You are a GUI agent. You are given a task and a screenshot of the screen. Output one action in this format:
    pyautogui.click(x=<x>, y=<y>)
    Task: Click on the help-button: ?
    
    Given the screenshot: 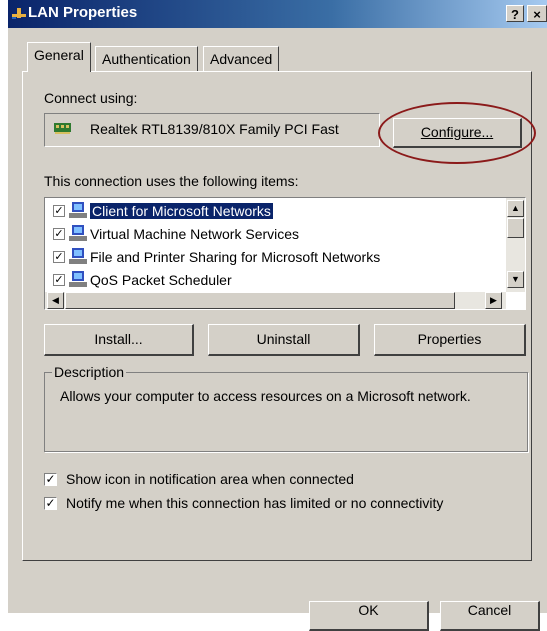 What is the action you would take?
    pyautogui.click(x=515, y=13)
    